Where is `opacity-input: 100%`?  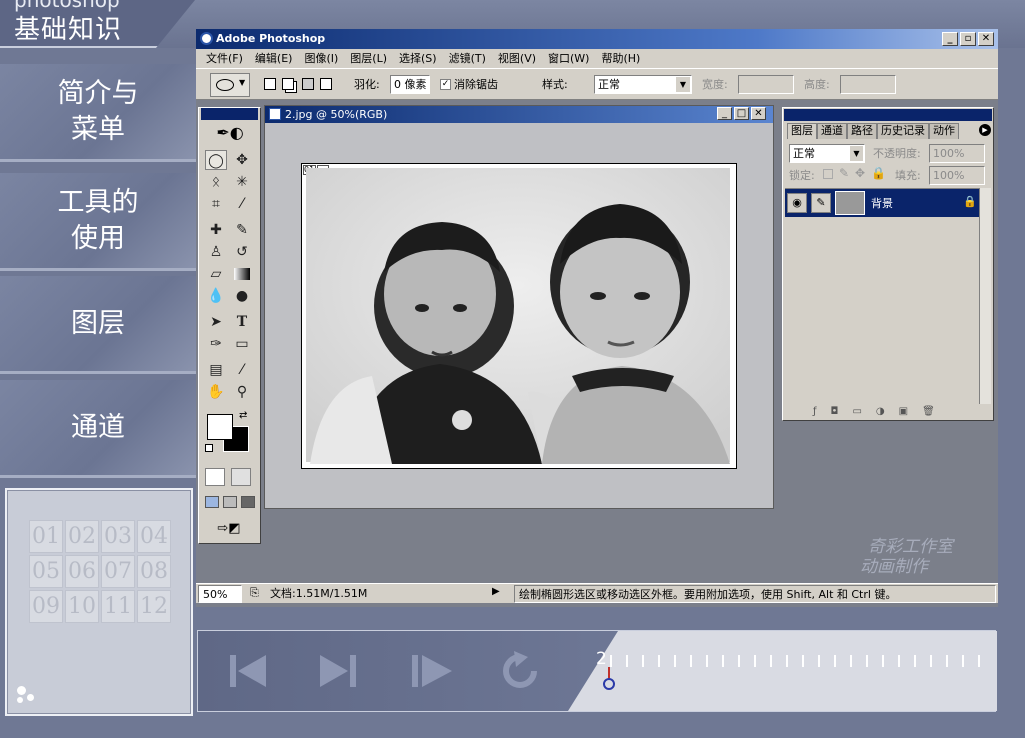 opacity-input: 100% is located at coordinates (957, 153).